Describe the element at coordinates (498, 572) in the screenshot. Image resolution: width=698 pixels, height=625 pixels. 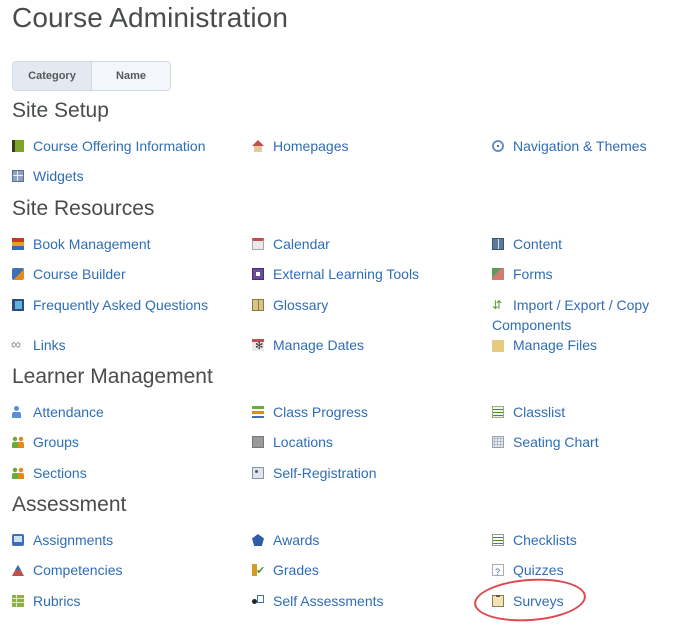
I see `quizzes-icon` at that location.